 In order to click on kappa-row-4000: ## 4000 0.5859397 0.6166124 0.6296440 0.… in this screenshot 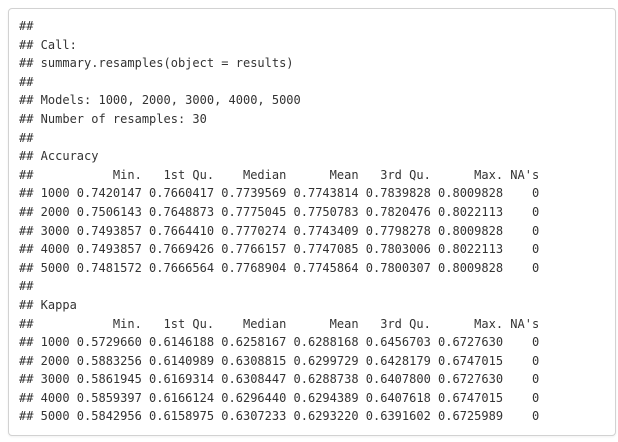, I will do `click(279, 397)`.